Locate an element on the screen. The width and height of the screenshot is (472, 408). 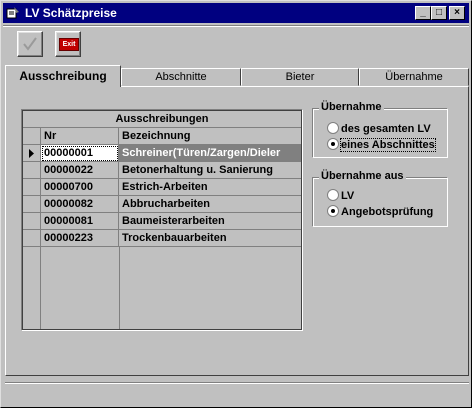
radio-option-abschnitt: eines Abschnittes is located at coordinates (381, 145).